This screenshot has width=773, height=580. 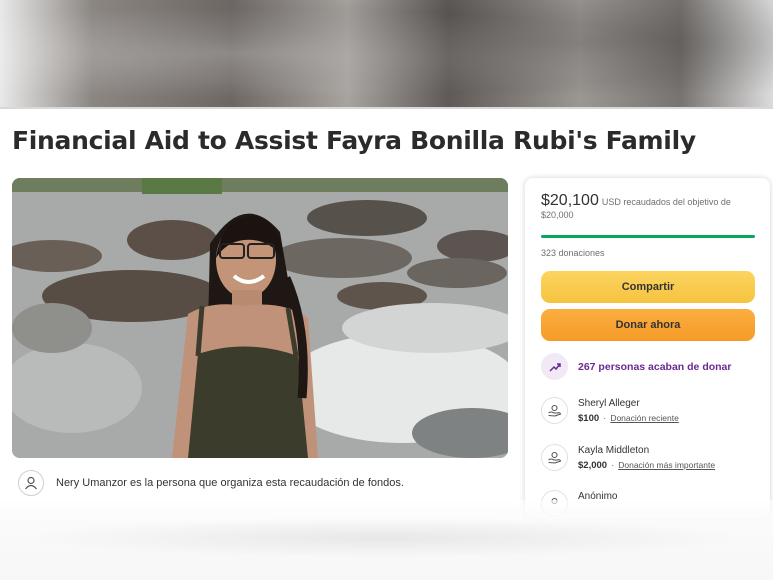 I want to click on progress-bar, so click(x=648, y=236).